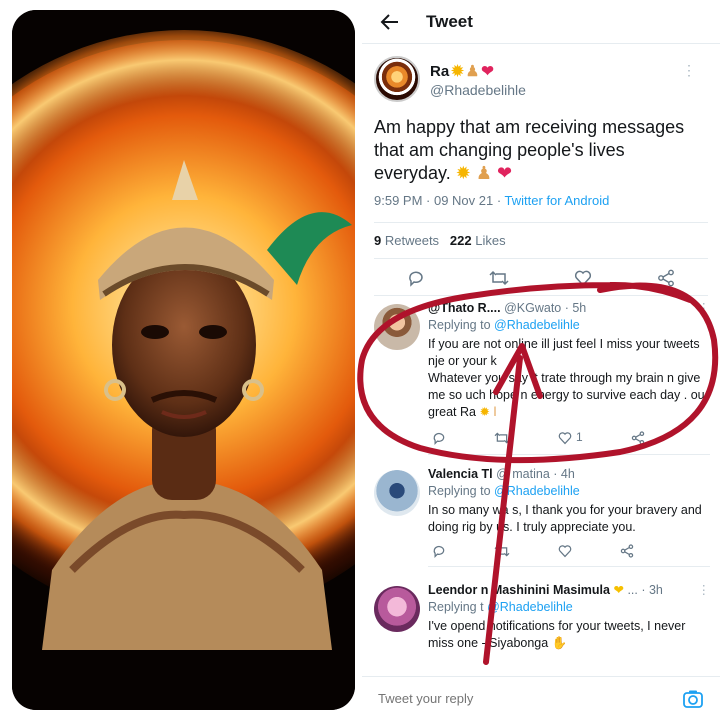  What do you see at coordinates (412, 240) in the screenshot?
I see `retweets-label: Retweets` at bounding box center [412, 240].